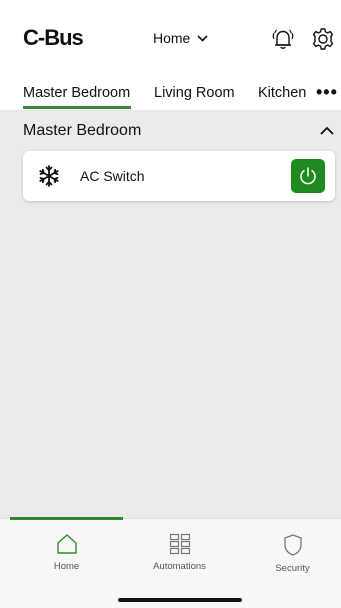  What do you see at coordinates (282, 93) in the screenshot?
I see `tab-kitchen: Kitchen` at bounding box center [282, 93].